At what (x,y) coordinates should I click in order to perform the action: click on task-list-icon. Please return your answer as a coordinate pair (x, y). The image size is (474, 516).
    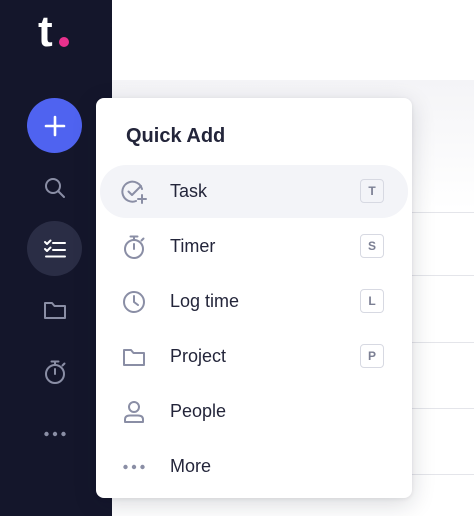
    Looking at the image, I should click on (54, 248).